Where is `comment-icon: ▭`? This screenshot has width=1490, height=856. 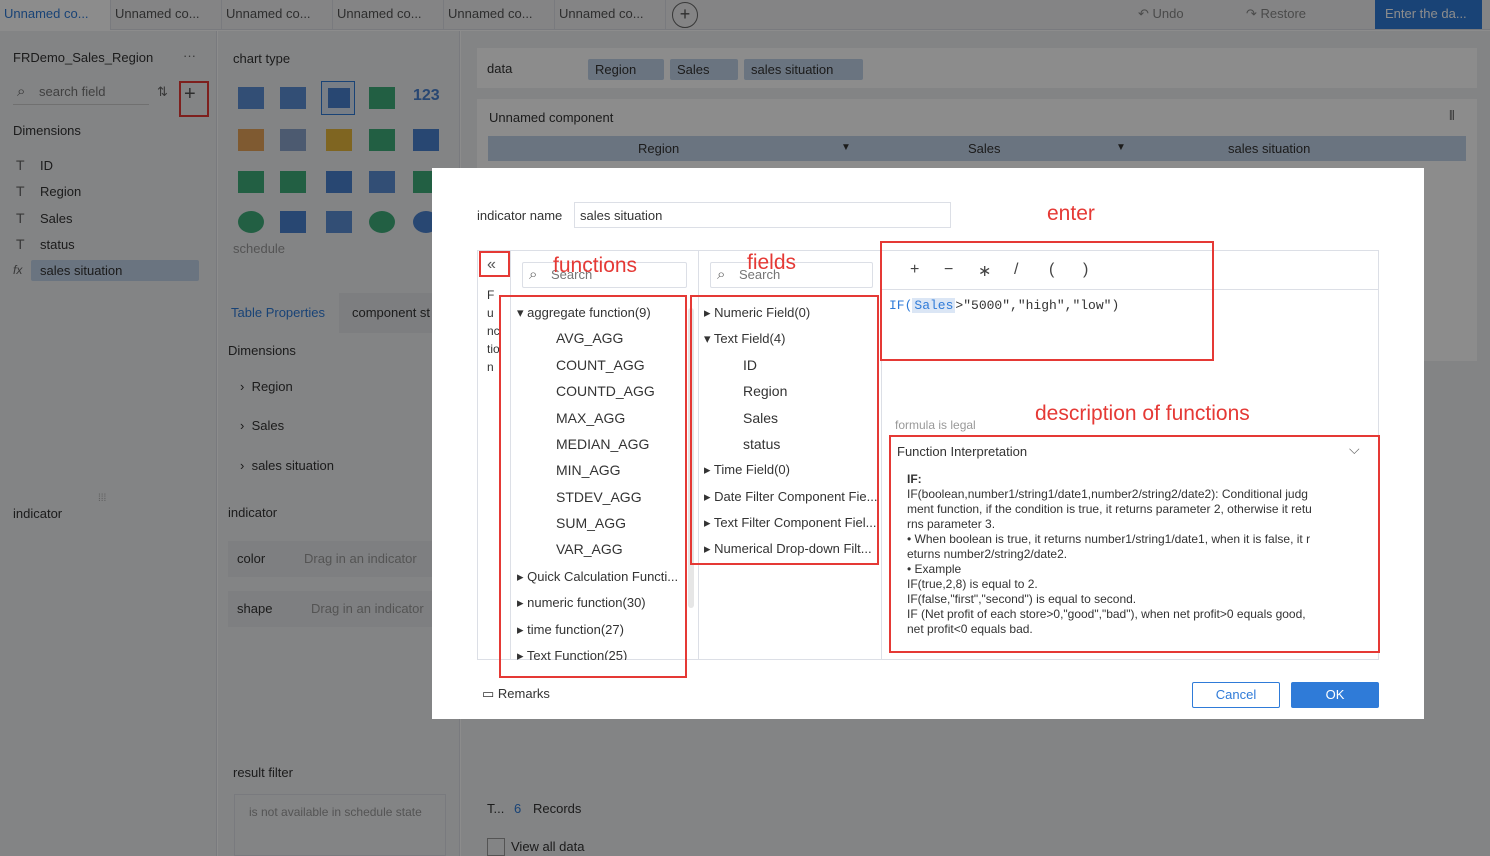
comment-icon: ▭ is located at coordinates (490, 693).